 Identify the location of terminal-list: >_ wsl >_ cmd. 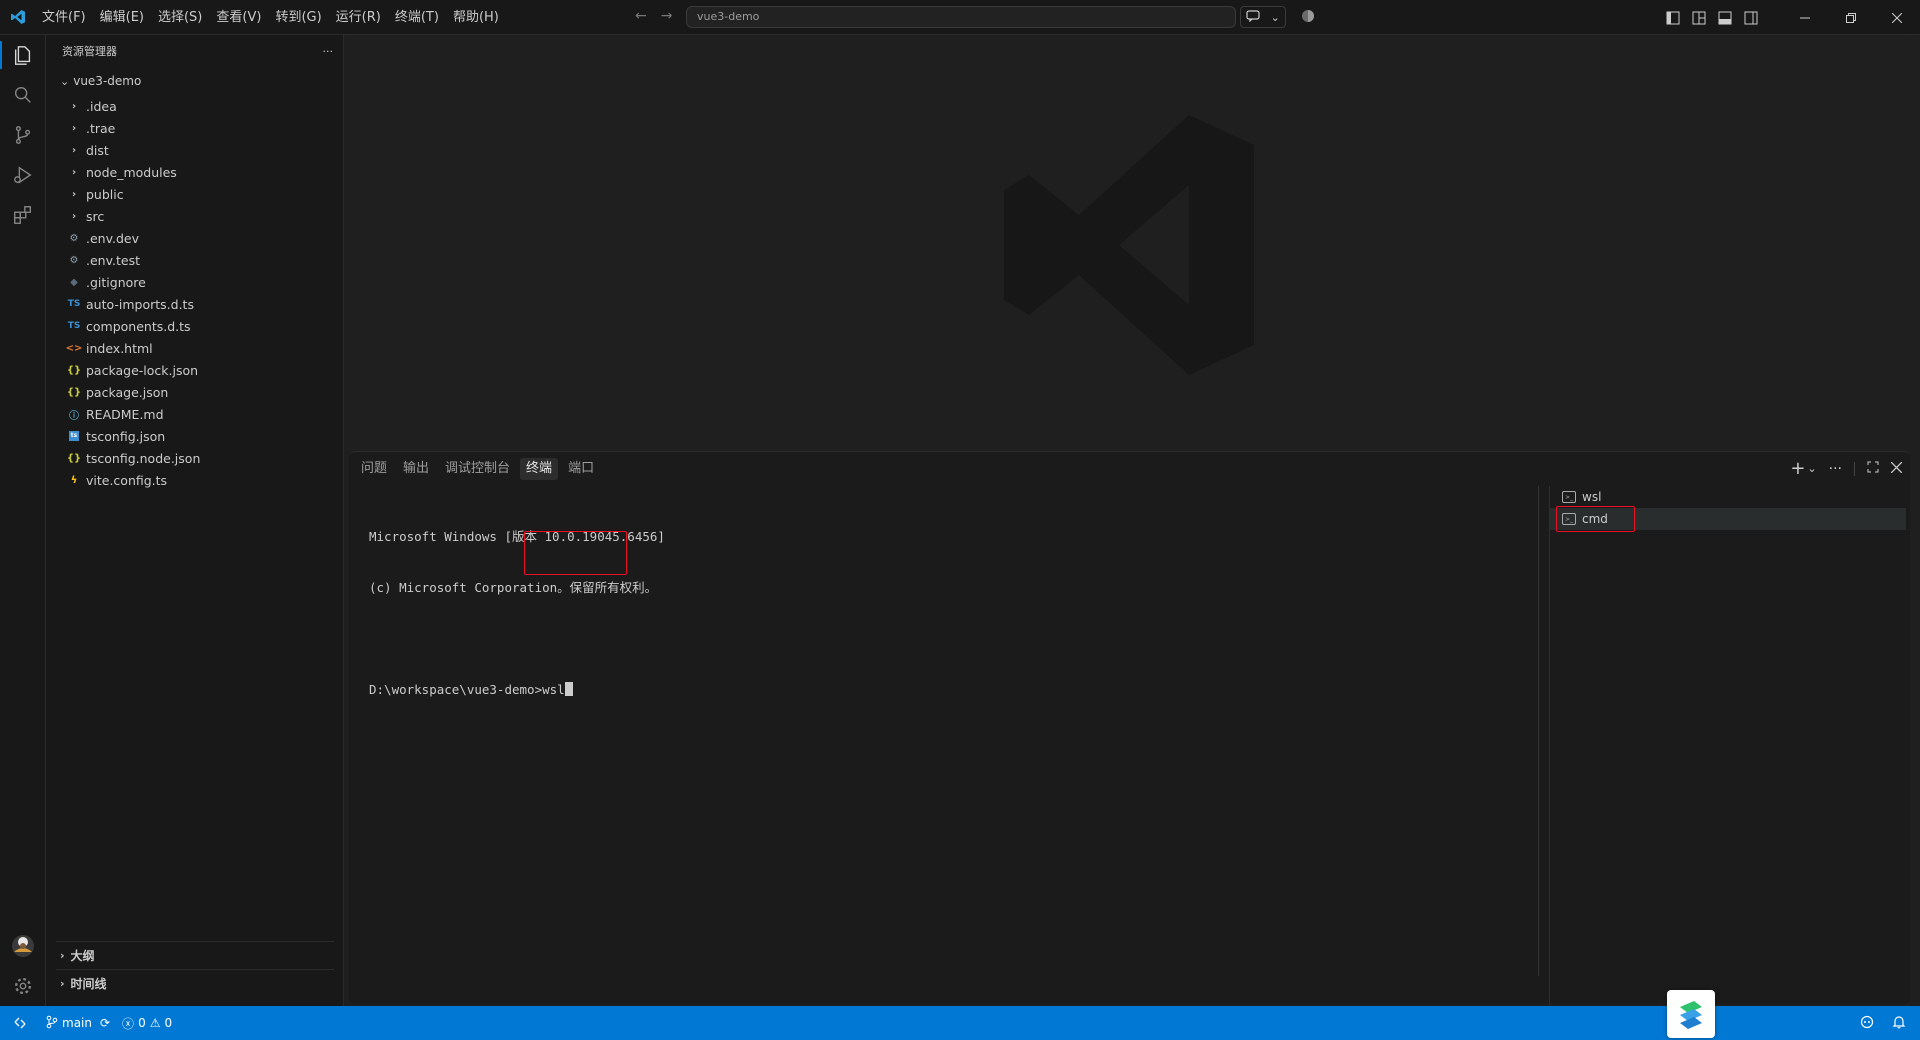
(1729, 745).